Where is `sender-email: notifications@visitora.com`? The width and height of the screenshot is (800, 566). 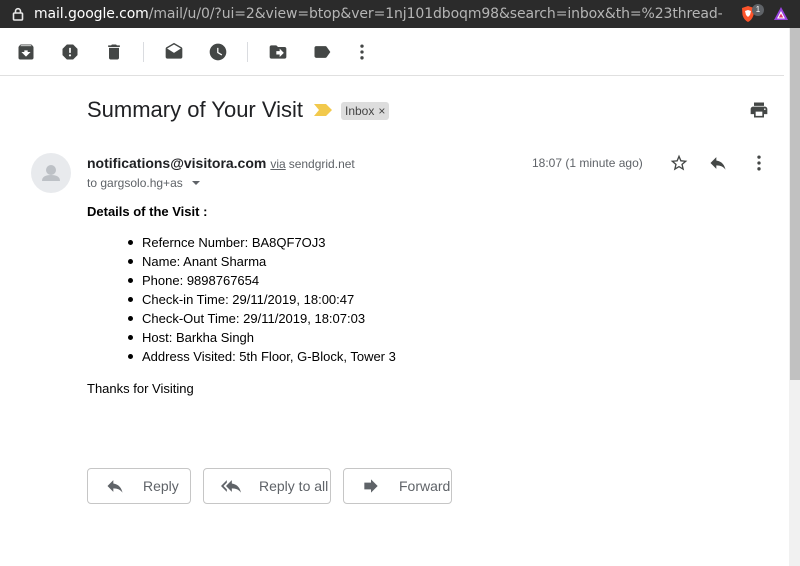
sender-email: notifications@visitora.com is located at coordinates (176, 163).